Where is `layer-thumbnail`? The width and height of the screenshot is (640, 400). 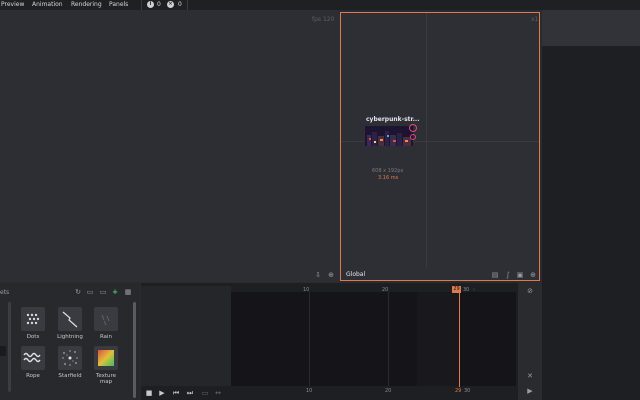
layer-thumbnail is located at coordinates (389, 136).